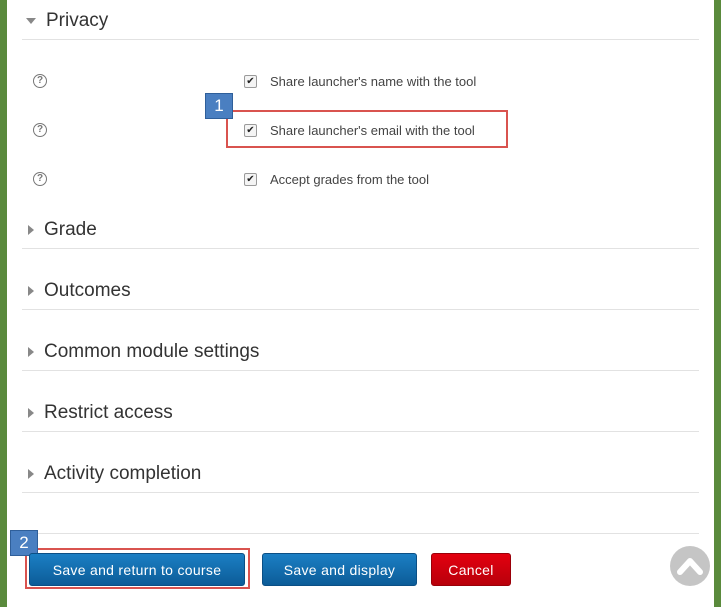  I want to click on chevron-up-icon, so click(690, 566).